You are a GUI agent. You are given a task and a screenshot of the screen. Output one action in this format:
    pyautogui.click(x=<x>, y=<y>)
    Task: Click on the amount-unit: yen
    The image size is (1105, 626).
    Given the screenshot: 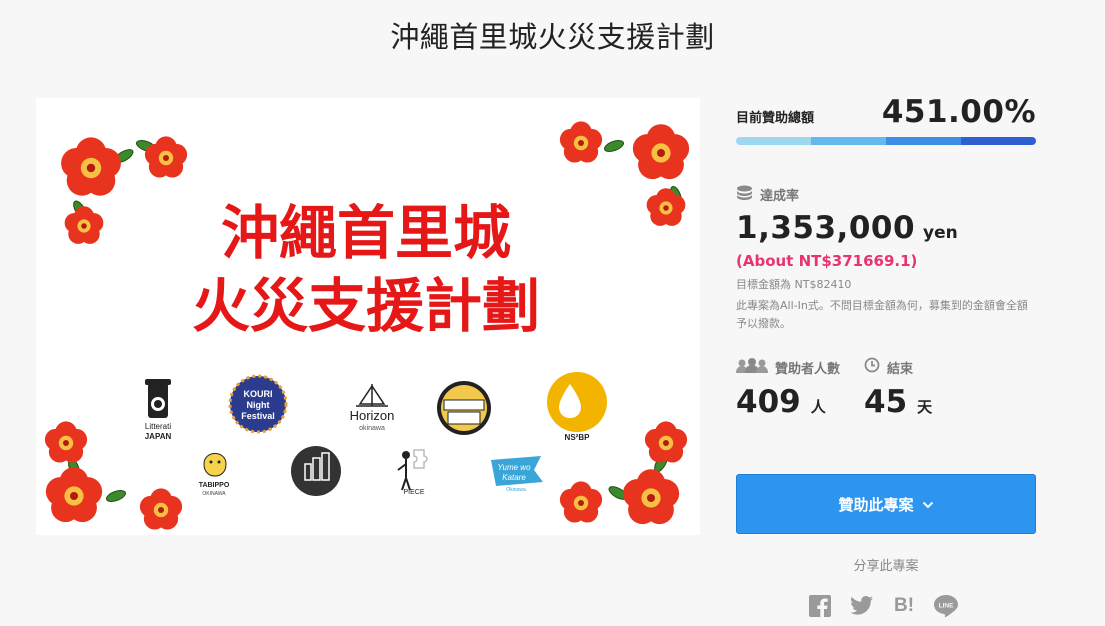 What is the action you would take?
    pyautogui.click(x=940, y=233)
    